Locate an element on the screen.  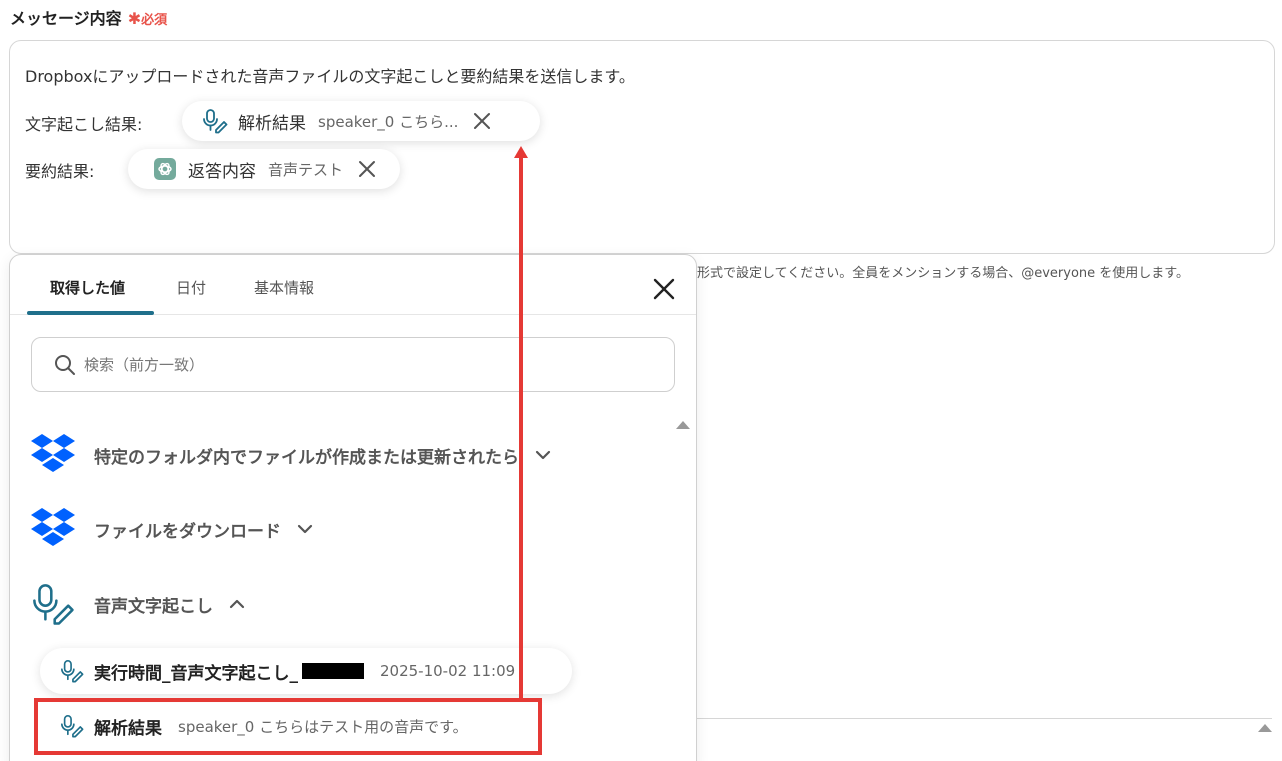
chip-title: 返答内容 is located at coordinates (222, 171).